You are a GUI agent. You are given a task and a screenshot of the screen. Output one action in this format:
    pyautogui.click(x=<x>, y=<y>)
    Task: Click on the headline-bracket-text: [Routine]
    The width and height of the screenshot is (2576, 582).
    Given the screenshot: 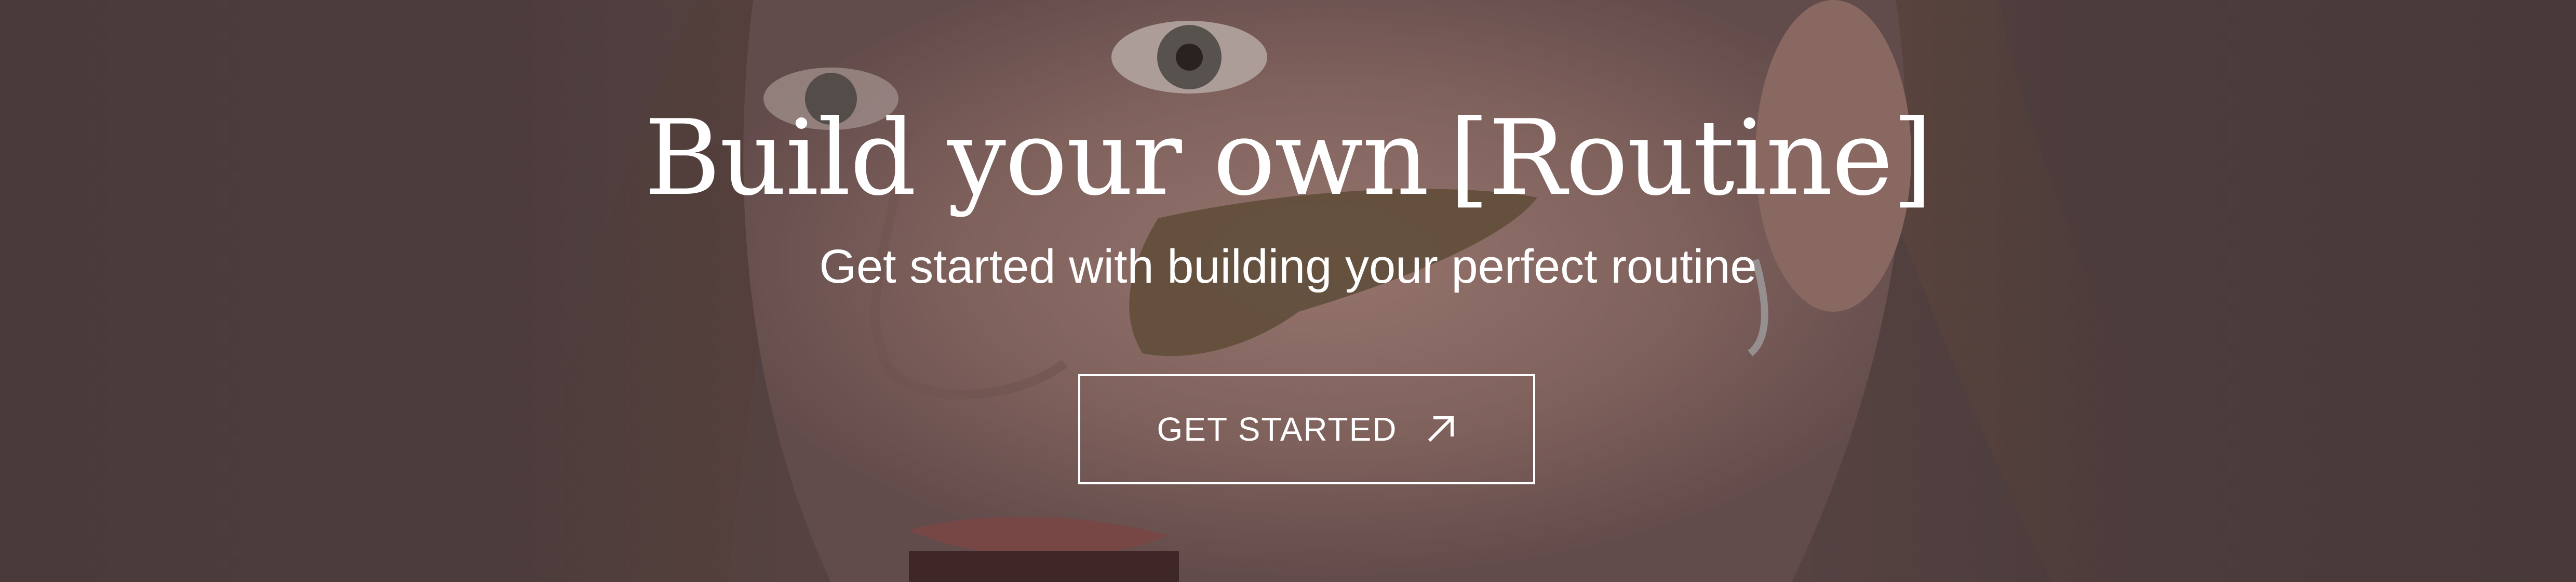 What is the action you would take?
    pyautogui.click(x=1691, y=159)
    